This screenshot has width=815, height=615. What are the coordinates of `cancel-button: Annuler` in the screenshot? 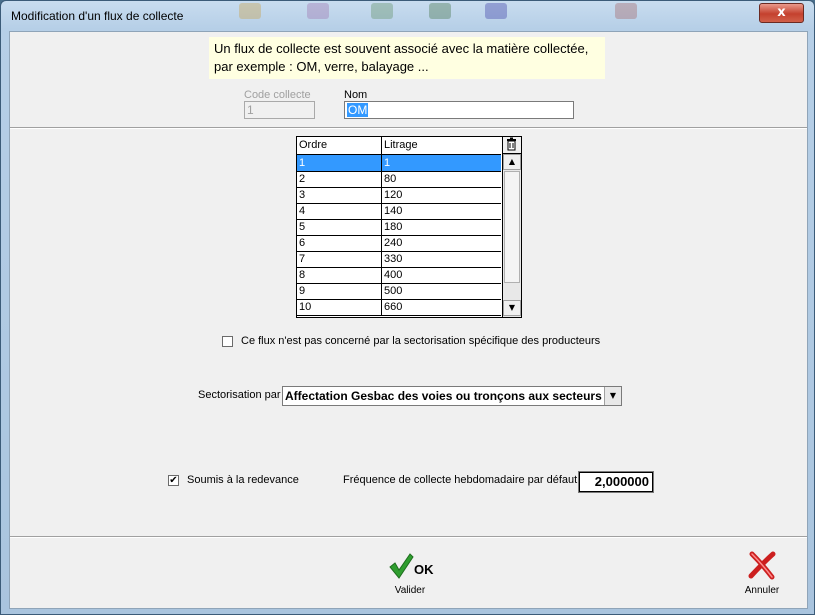 It's located at (762, 573).